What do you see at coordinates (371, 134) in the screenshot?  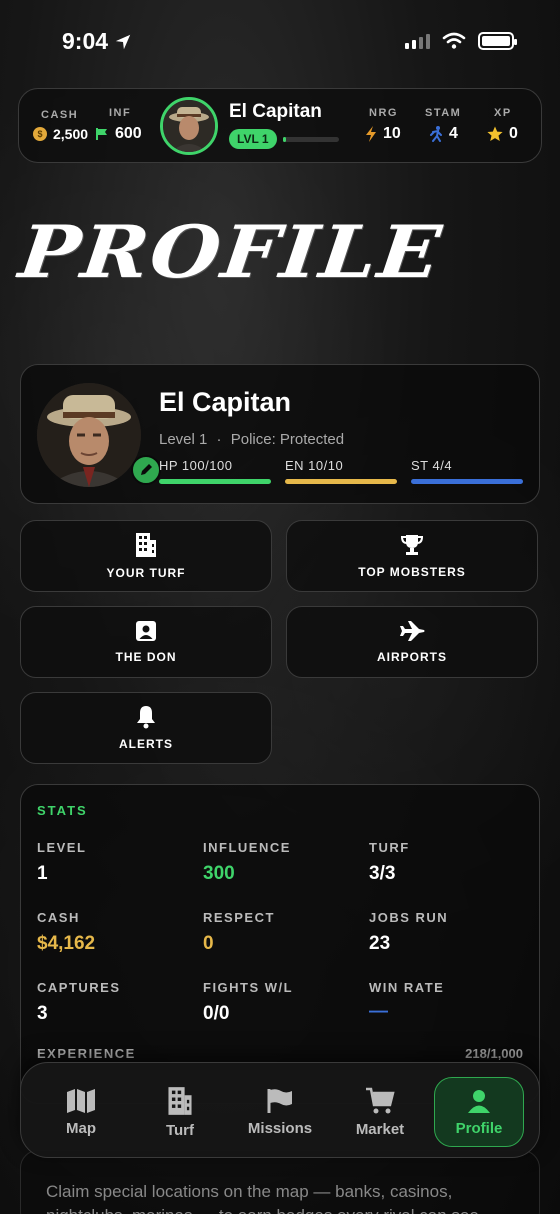 I see `lightning-icon` at bounding box center [371, 134].